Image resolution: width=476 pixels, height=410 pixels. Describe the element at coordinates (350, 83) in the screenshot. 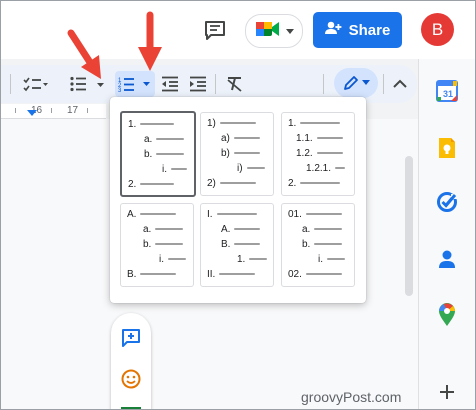

I see `pencil-icon` at that location.